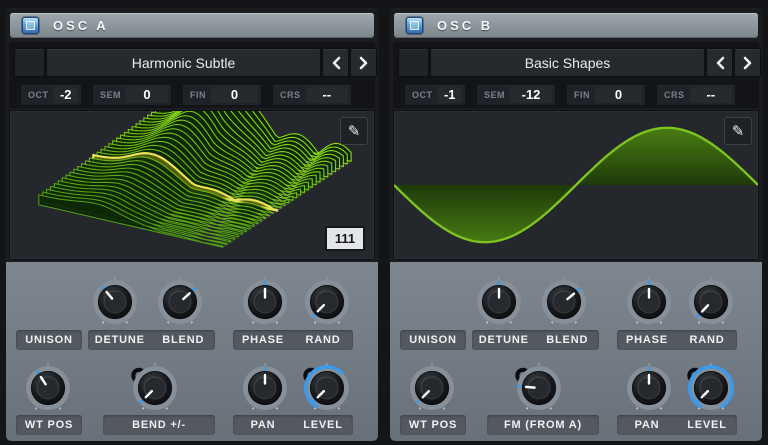 The image size is (768, 445). I want to click on sem-field: SEM 0, so click(132, 94).